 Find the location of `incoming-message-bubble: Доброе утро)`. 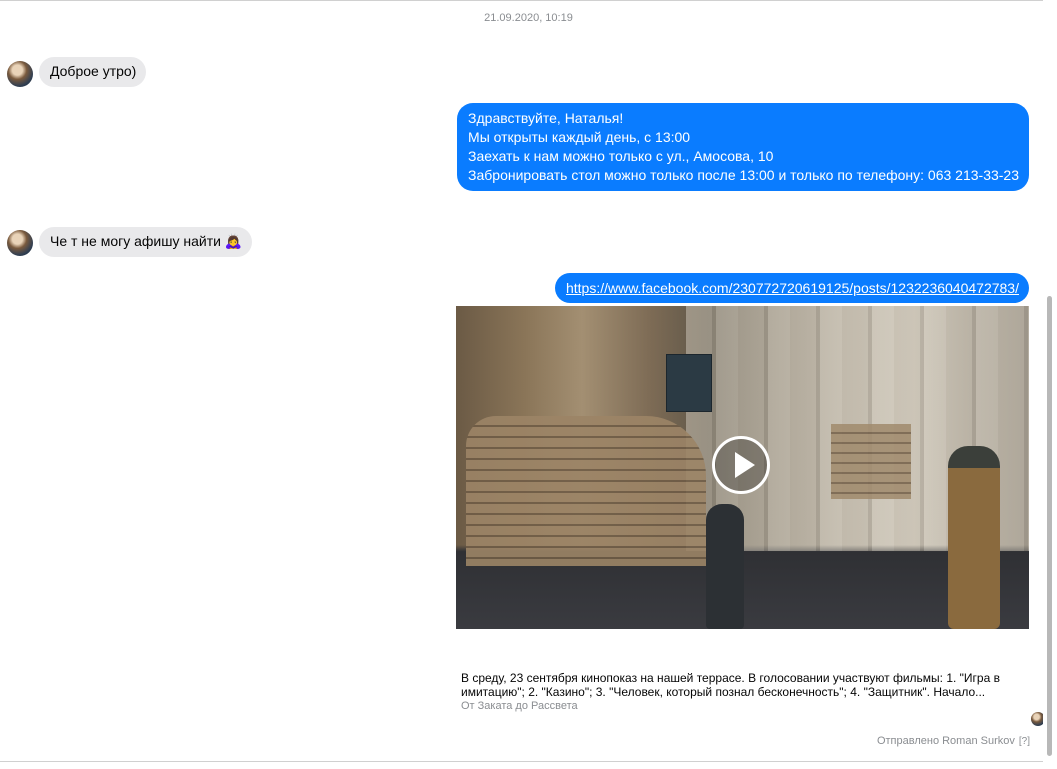

incoming-message-bubble: Доброе утро) is located at coordinates (93, 72).